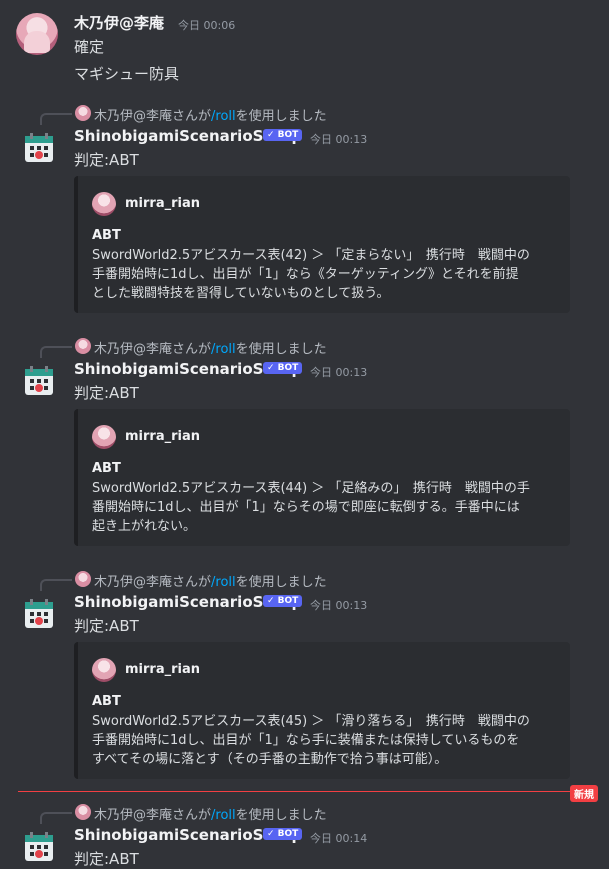  I want to click on embed-line: とした戦闘特技を習得していないものとして扱う。, so click(241, 293).